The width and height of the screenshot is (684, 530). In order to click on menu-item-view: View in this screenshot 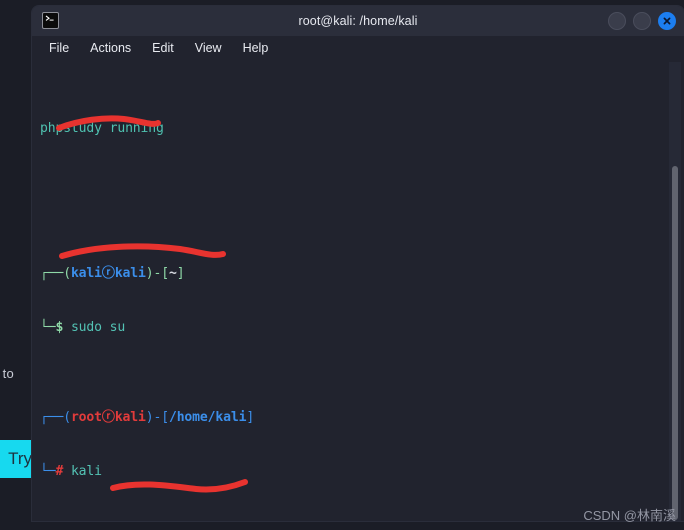, I will do `click(208, 48)`.